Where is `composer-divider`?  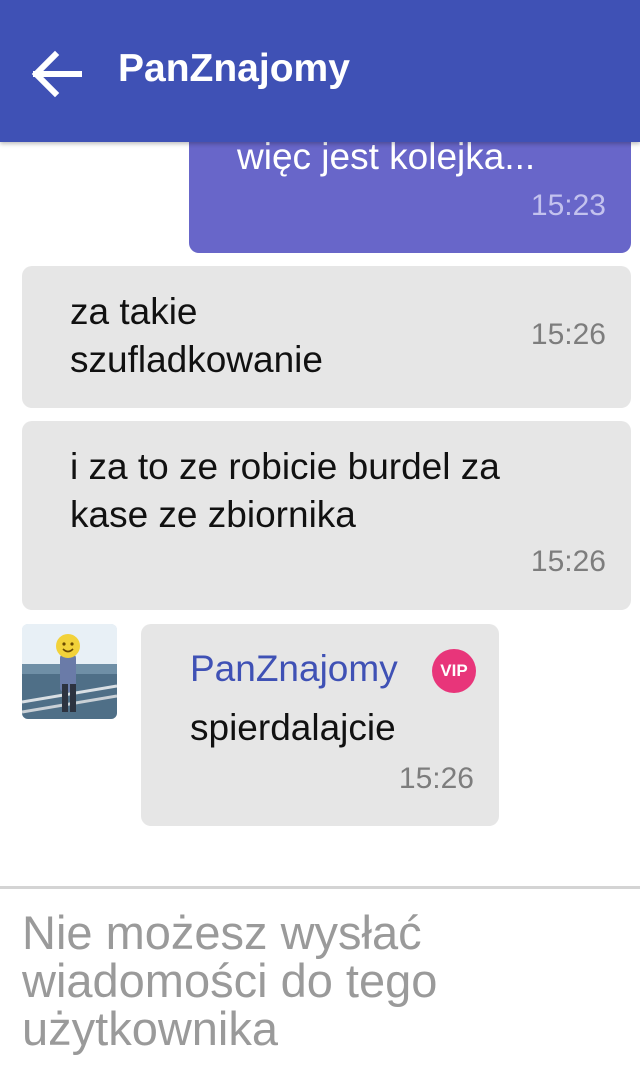 composer-divider is located at coordinates (320, 887).